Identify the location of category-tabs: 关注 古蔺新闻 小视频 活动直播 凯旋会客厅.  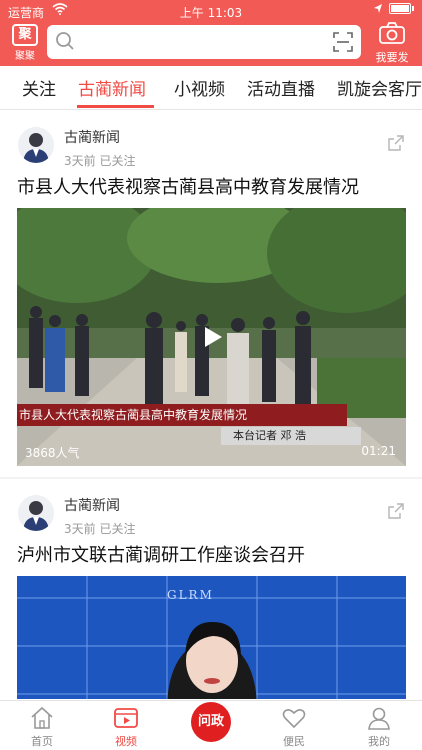
(211, 88).